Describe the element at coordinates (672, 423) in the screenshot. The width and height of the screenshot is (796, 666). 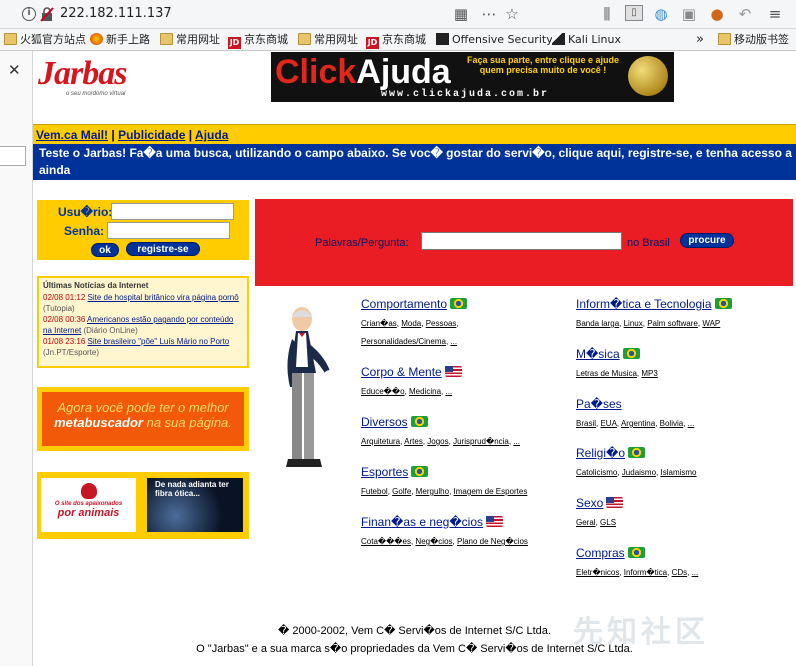
I see `subcategory-link: Bolivia` at that location.